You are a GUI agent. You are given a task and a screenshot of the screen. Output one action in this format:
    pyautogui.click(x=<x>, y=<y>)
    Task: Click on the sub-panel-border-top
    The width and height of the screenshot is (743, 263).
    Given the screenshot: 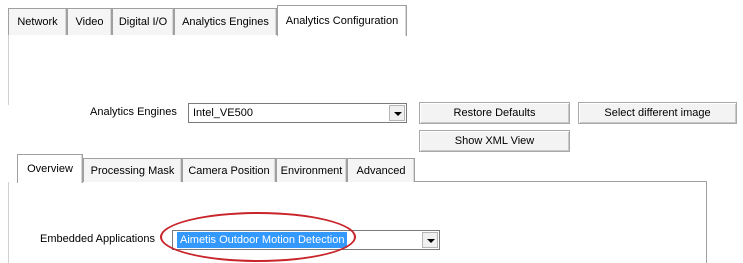 What is the action you would take?
    pyautogui.click(x=561, y=181)
    